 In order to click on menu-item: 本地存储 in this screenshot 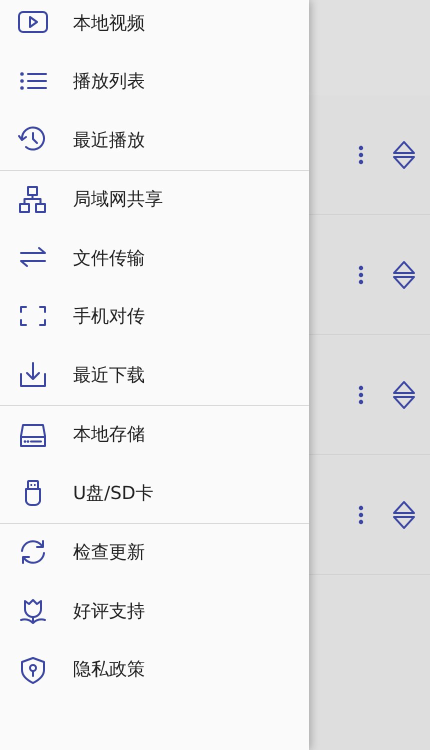, I will do `click(154, 435)`.